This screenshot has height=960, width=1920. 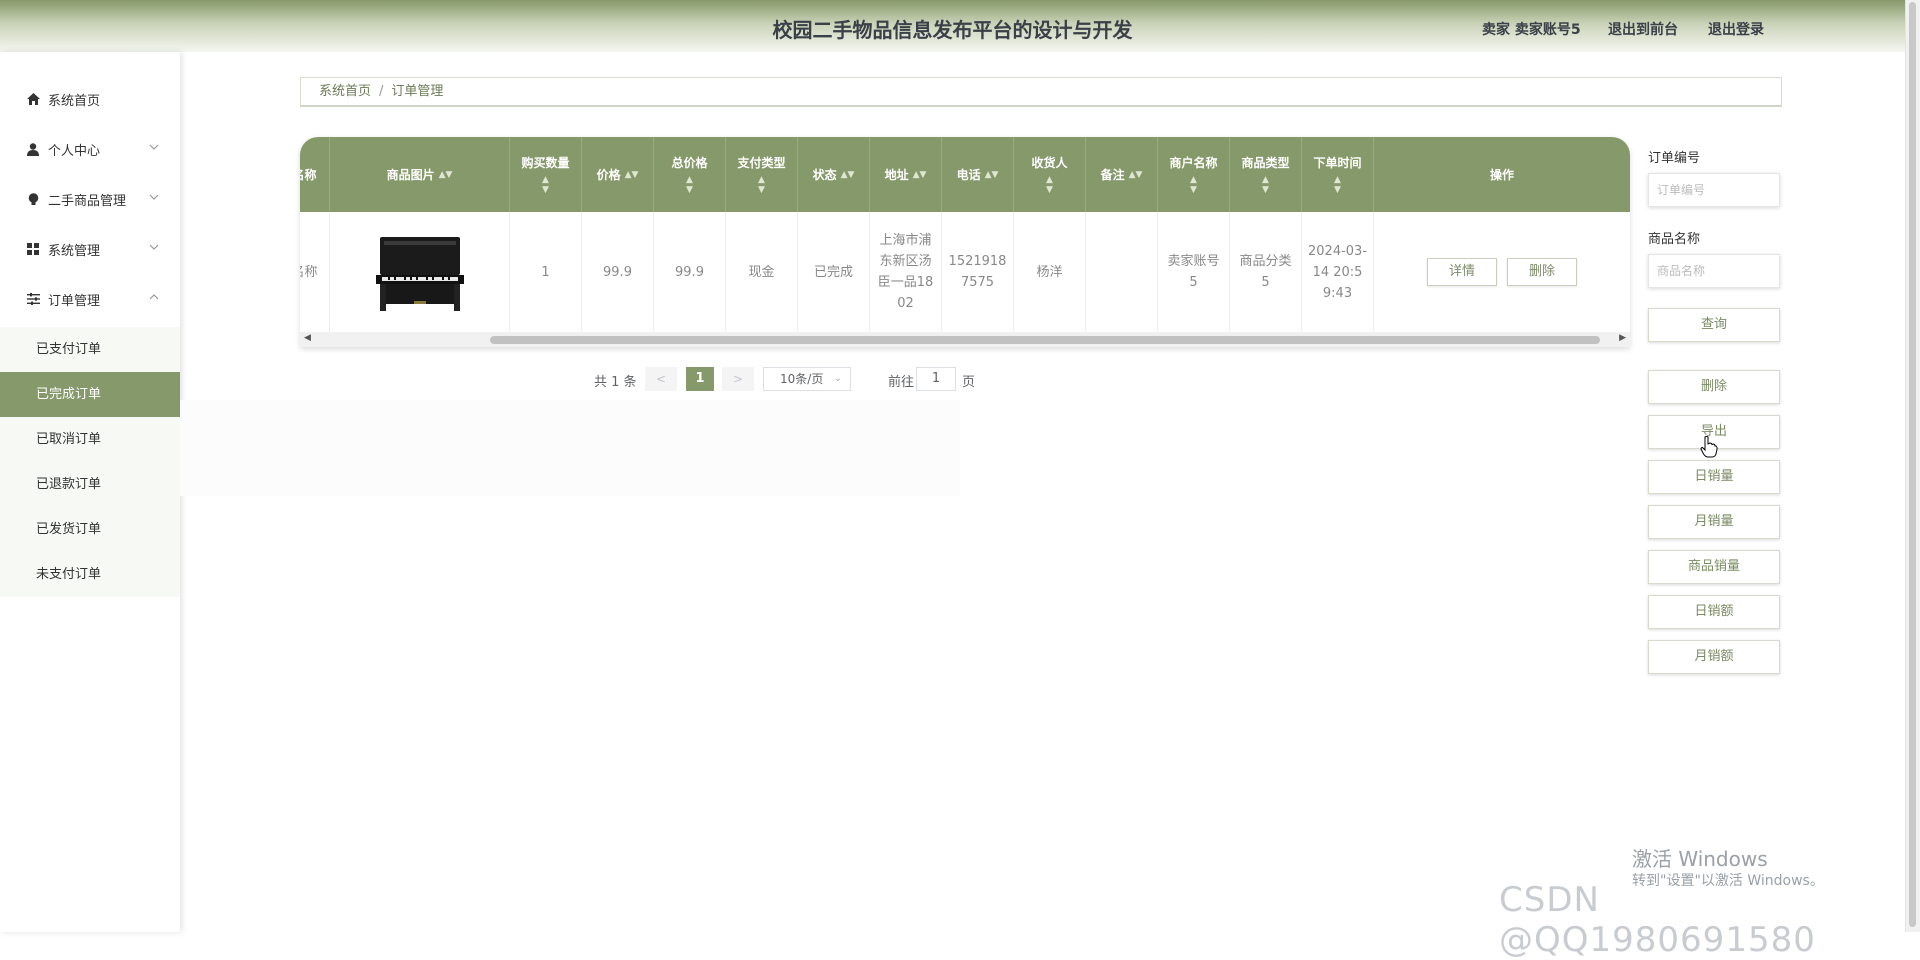 I want to click on sub-item-completed: 已完成订单, so click(x=90, y=394).